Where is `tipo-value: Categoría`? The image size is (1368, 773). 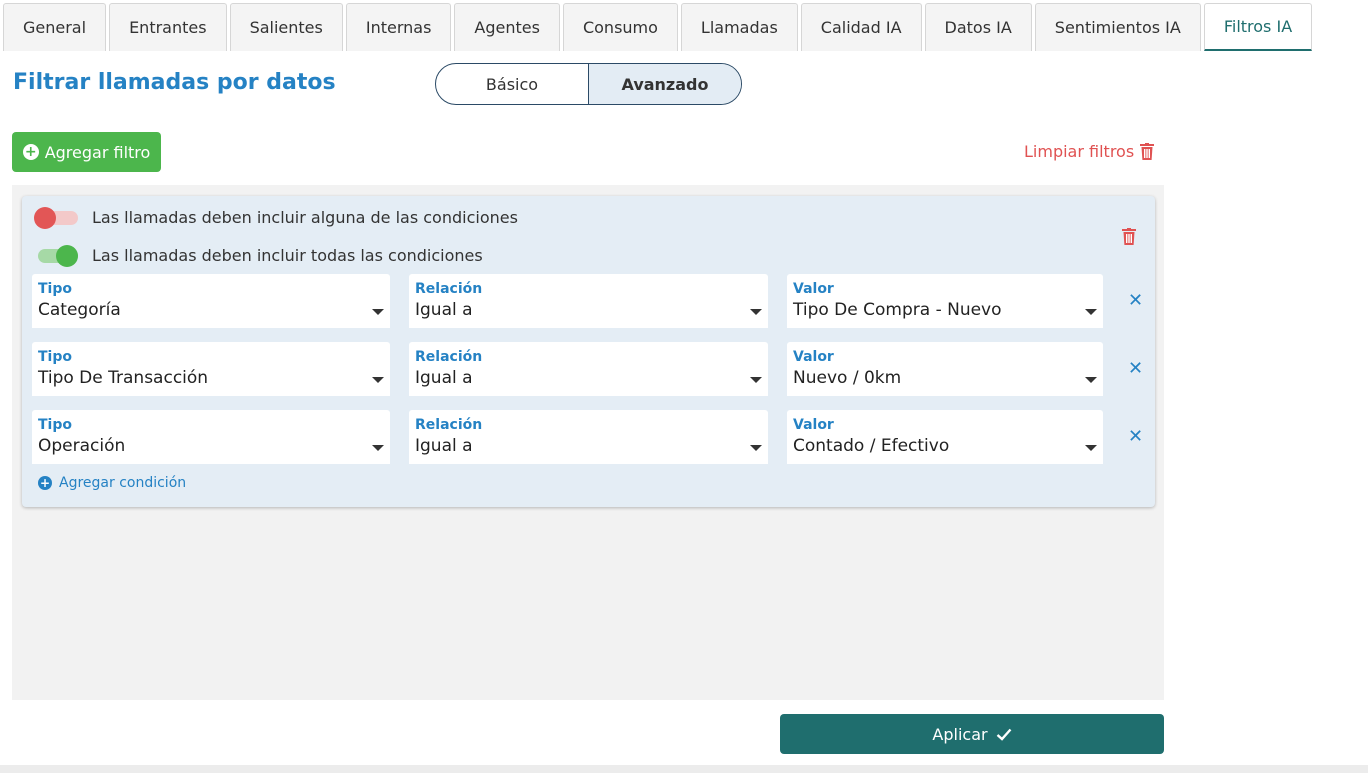 tipo-value: Categoría is located at coordinates (79, 310).